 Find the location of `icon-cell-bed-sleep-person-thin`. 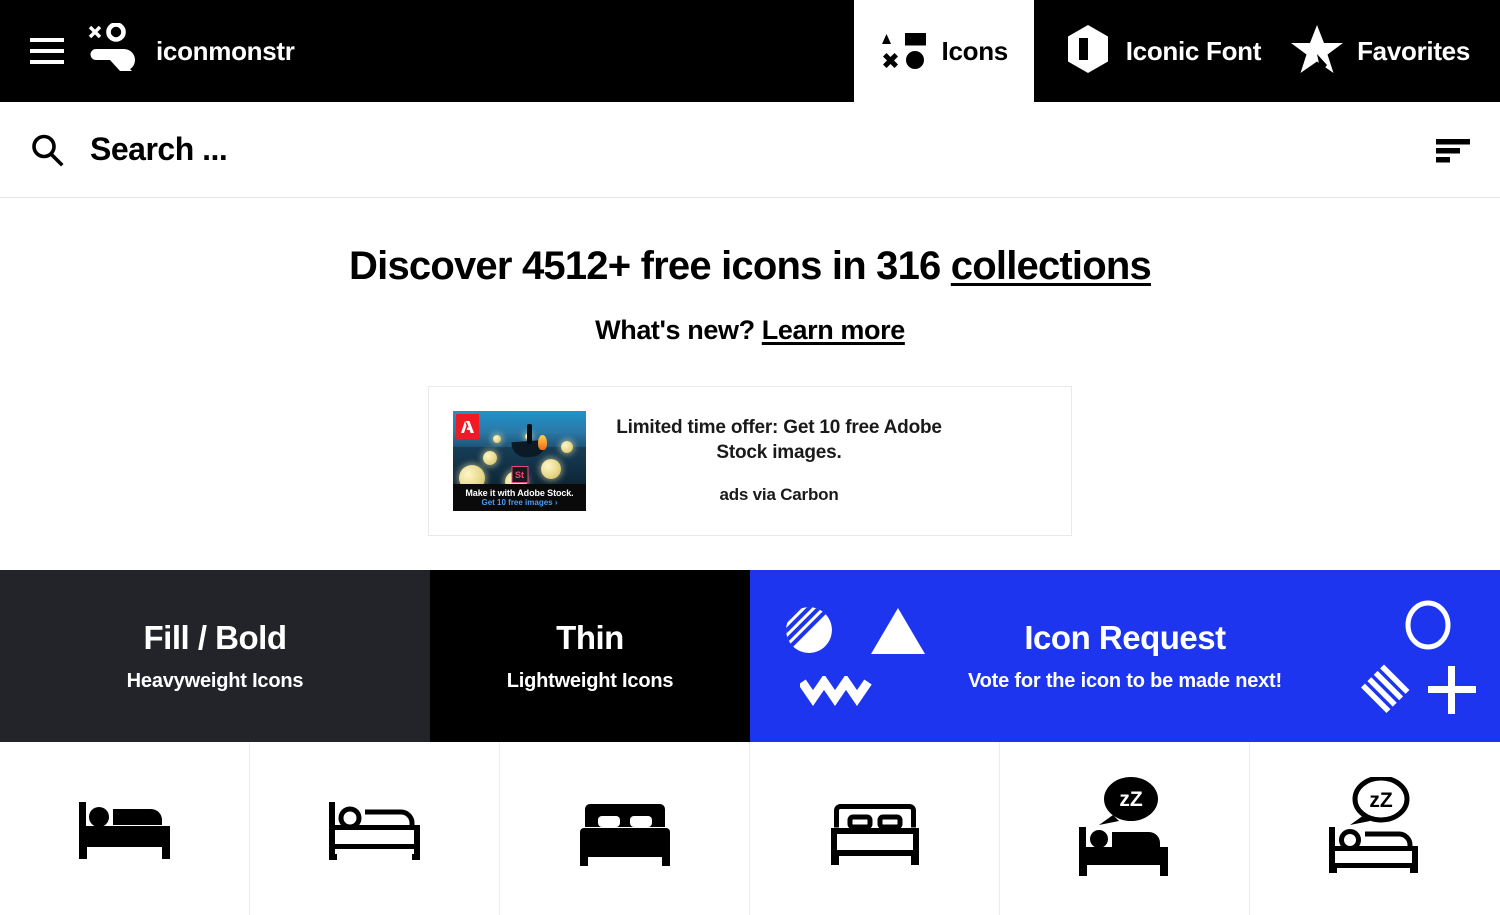

icon-cell-bed-sleep-person-thin is located at coordinates (375, 828).